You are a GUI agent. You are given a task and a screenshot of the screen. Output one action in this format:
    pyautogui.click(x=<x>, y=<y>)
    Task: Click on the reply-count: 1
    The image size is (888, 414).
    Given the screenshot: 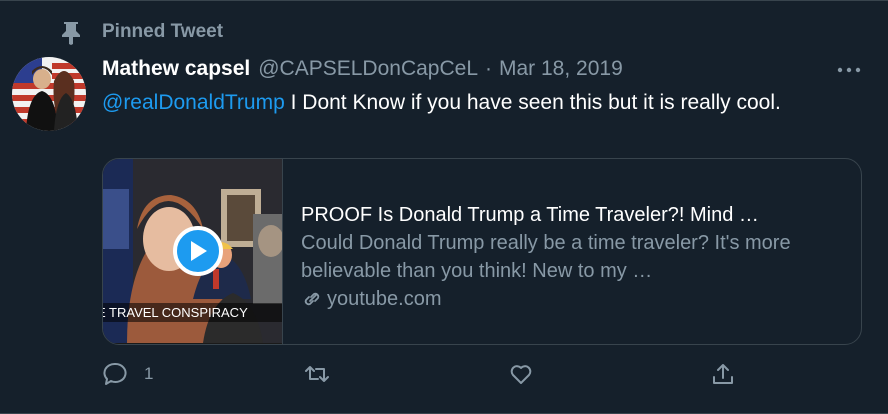 What is the action you would take?
    pyautogui.click(x=149, y=373)
    